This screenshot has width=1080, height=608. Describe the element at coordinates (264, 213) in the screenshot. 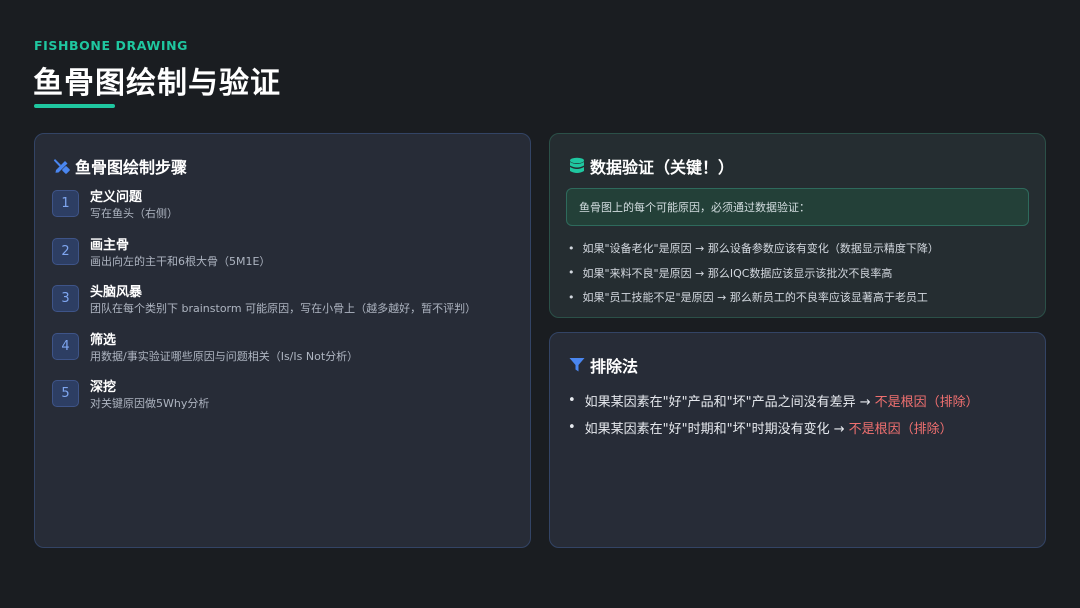

I see `step-item: 1 定义问题 写在鱼头（右侧）` at that location.